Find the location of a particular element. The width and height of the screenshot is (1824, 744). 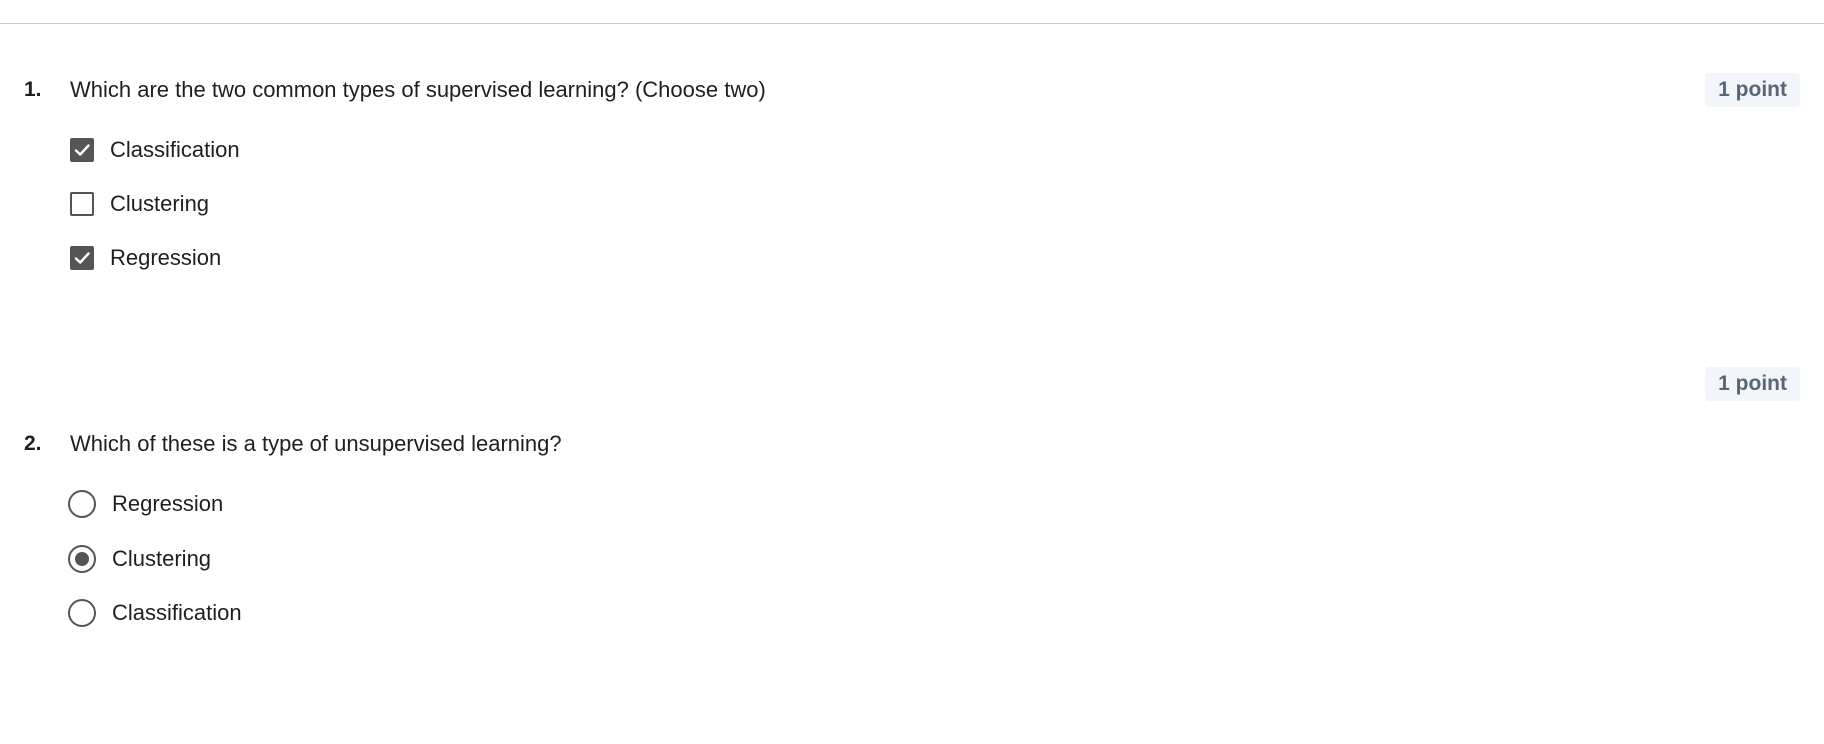

checkbox-unchecked is located at coordinates (82, 204).